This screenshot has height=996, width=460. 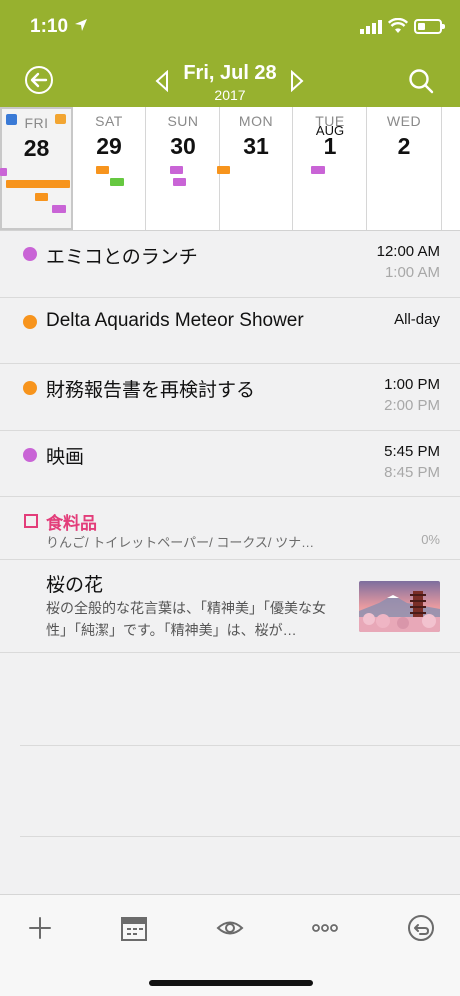 What do you see at coordinates (412, 451) in the screenshot?
I see `event-start-time: 5:45 PM` at bounding box center [412, 451].